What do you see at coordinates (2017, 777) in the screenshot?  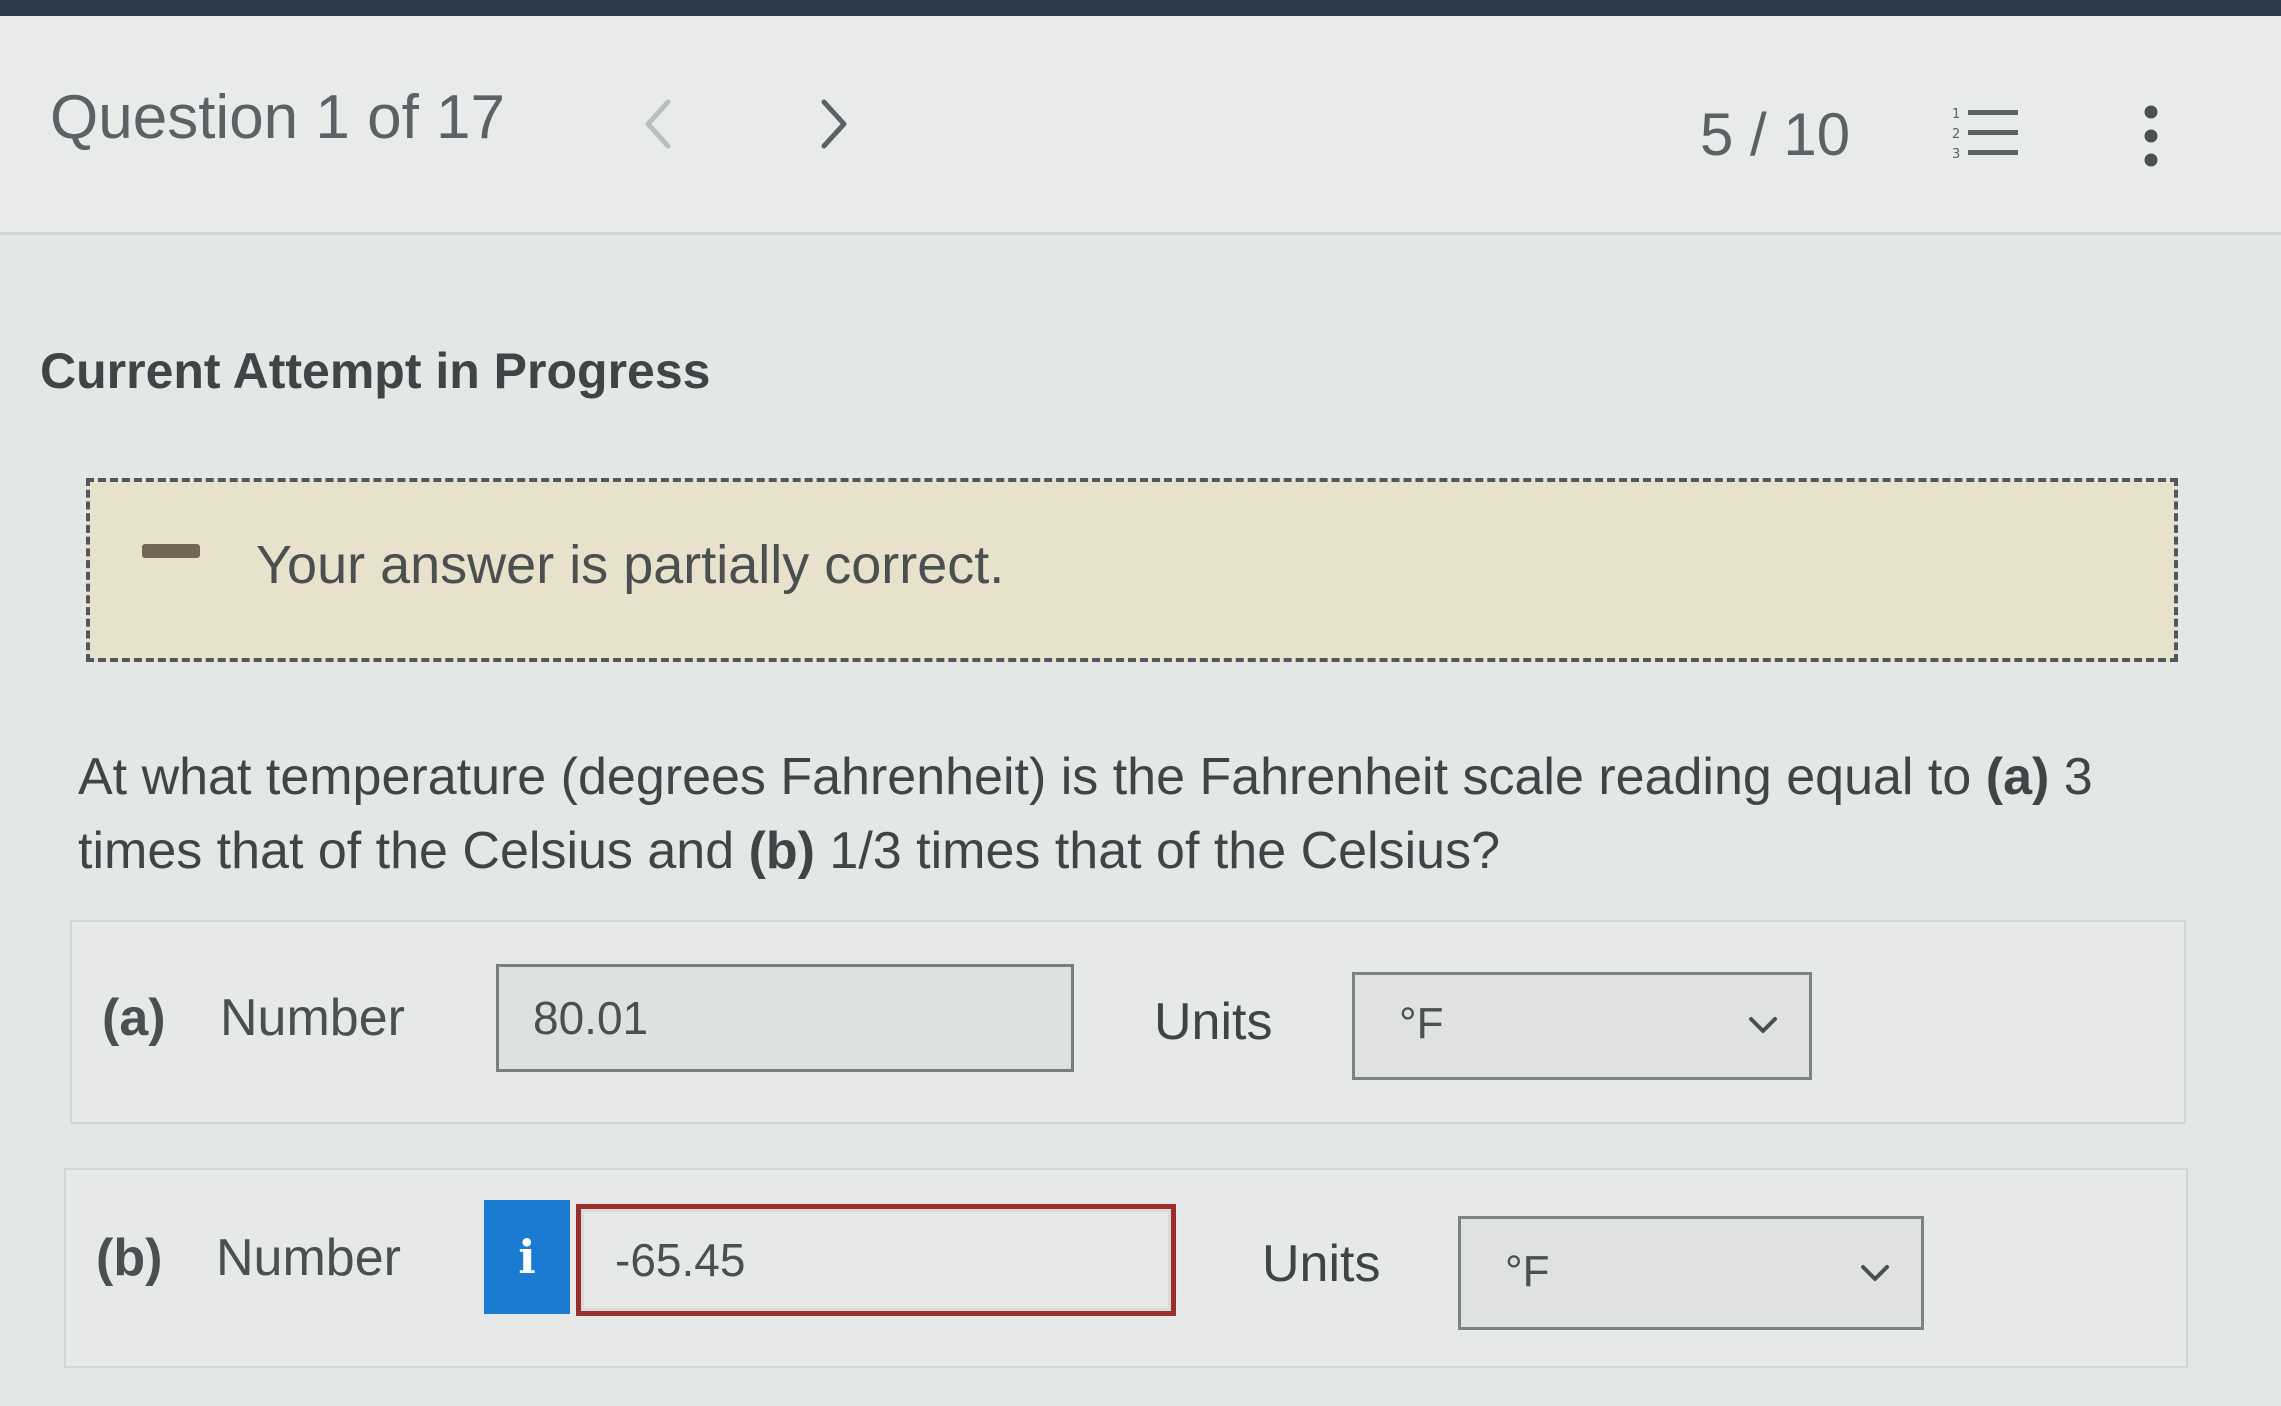 I see `question-part-a-marker: (a)` at bounding box center [2017, 777].